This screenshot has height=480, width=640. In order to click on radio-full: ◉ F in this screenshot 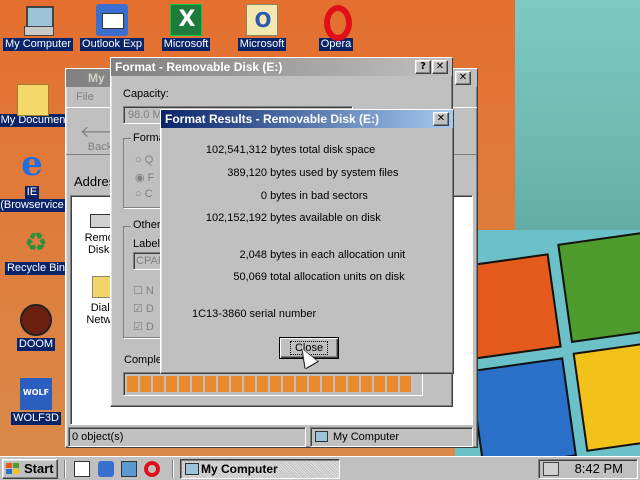, I will do `click(144, 177)`.